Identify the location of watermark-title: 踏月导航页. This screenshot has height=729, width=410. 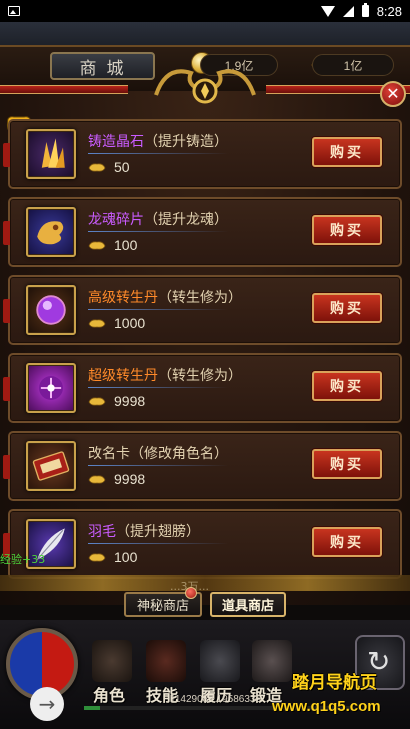
(334, 683).